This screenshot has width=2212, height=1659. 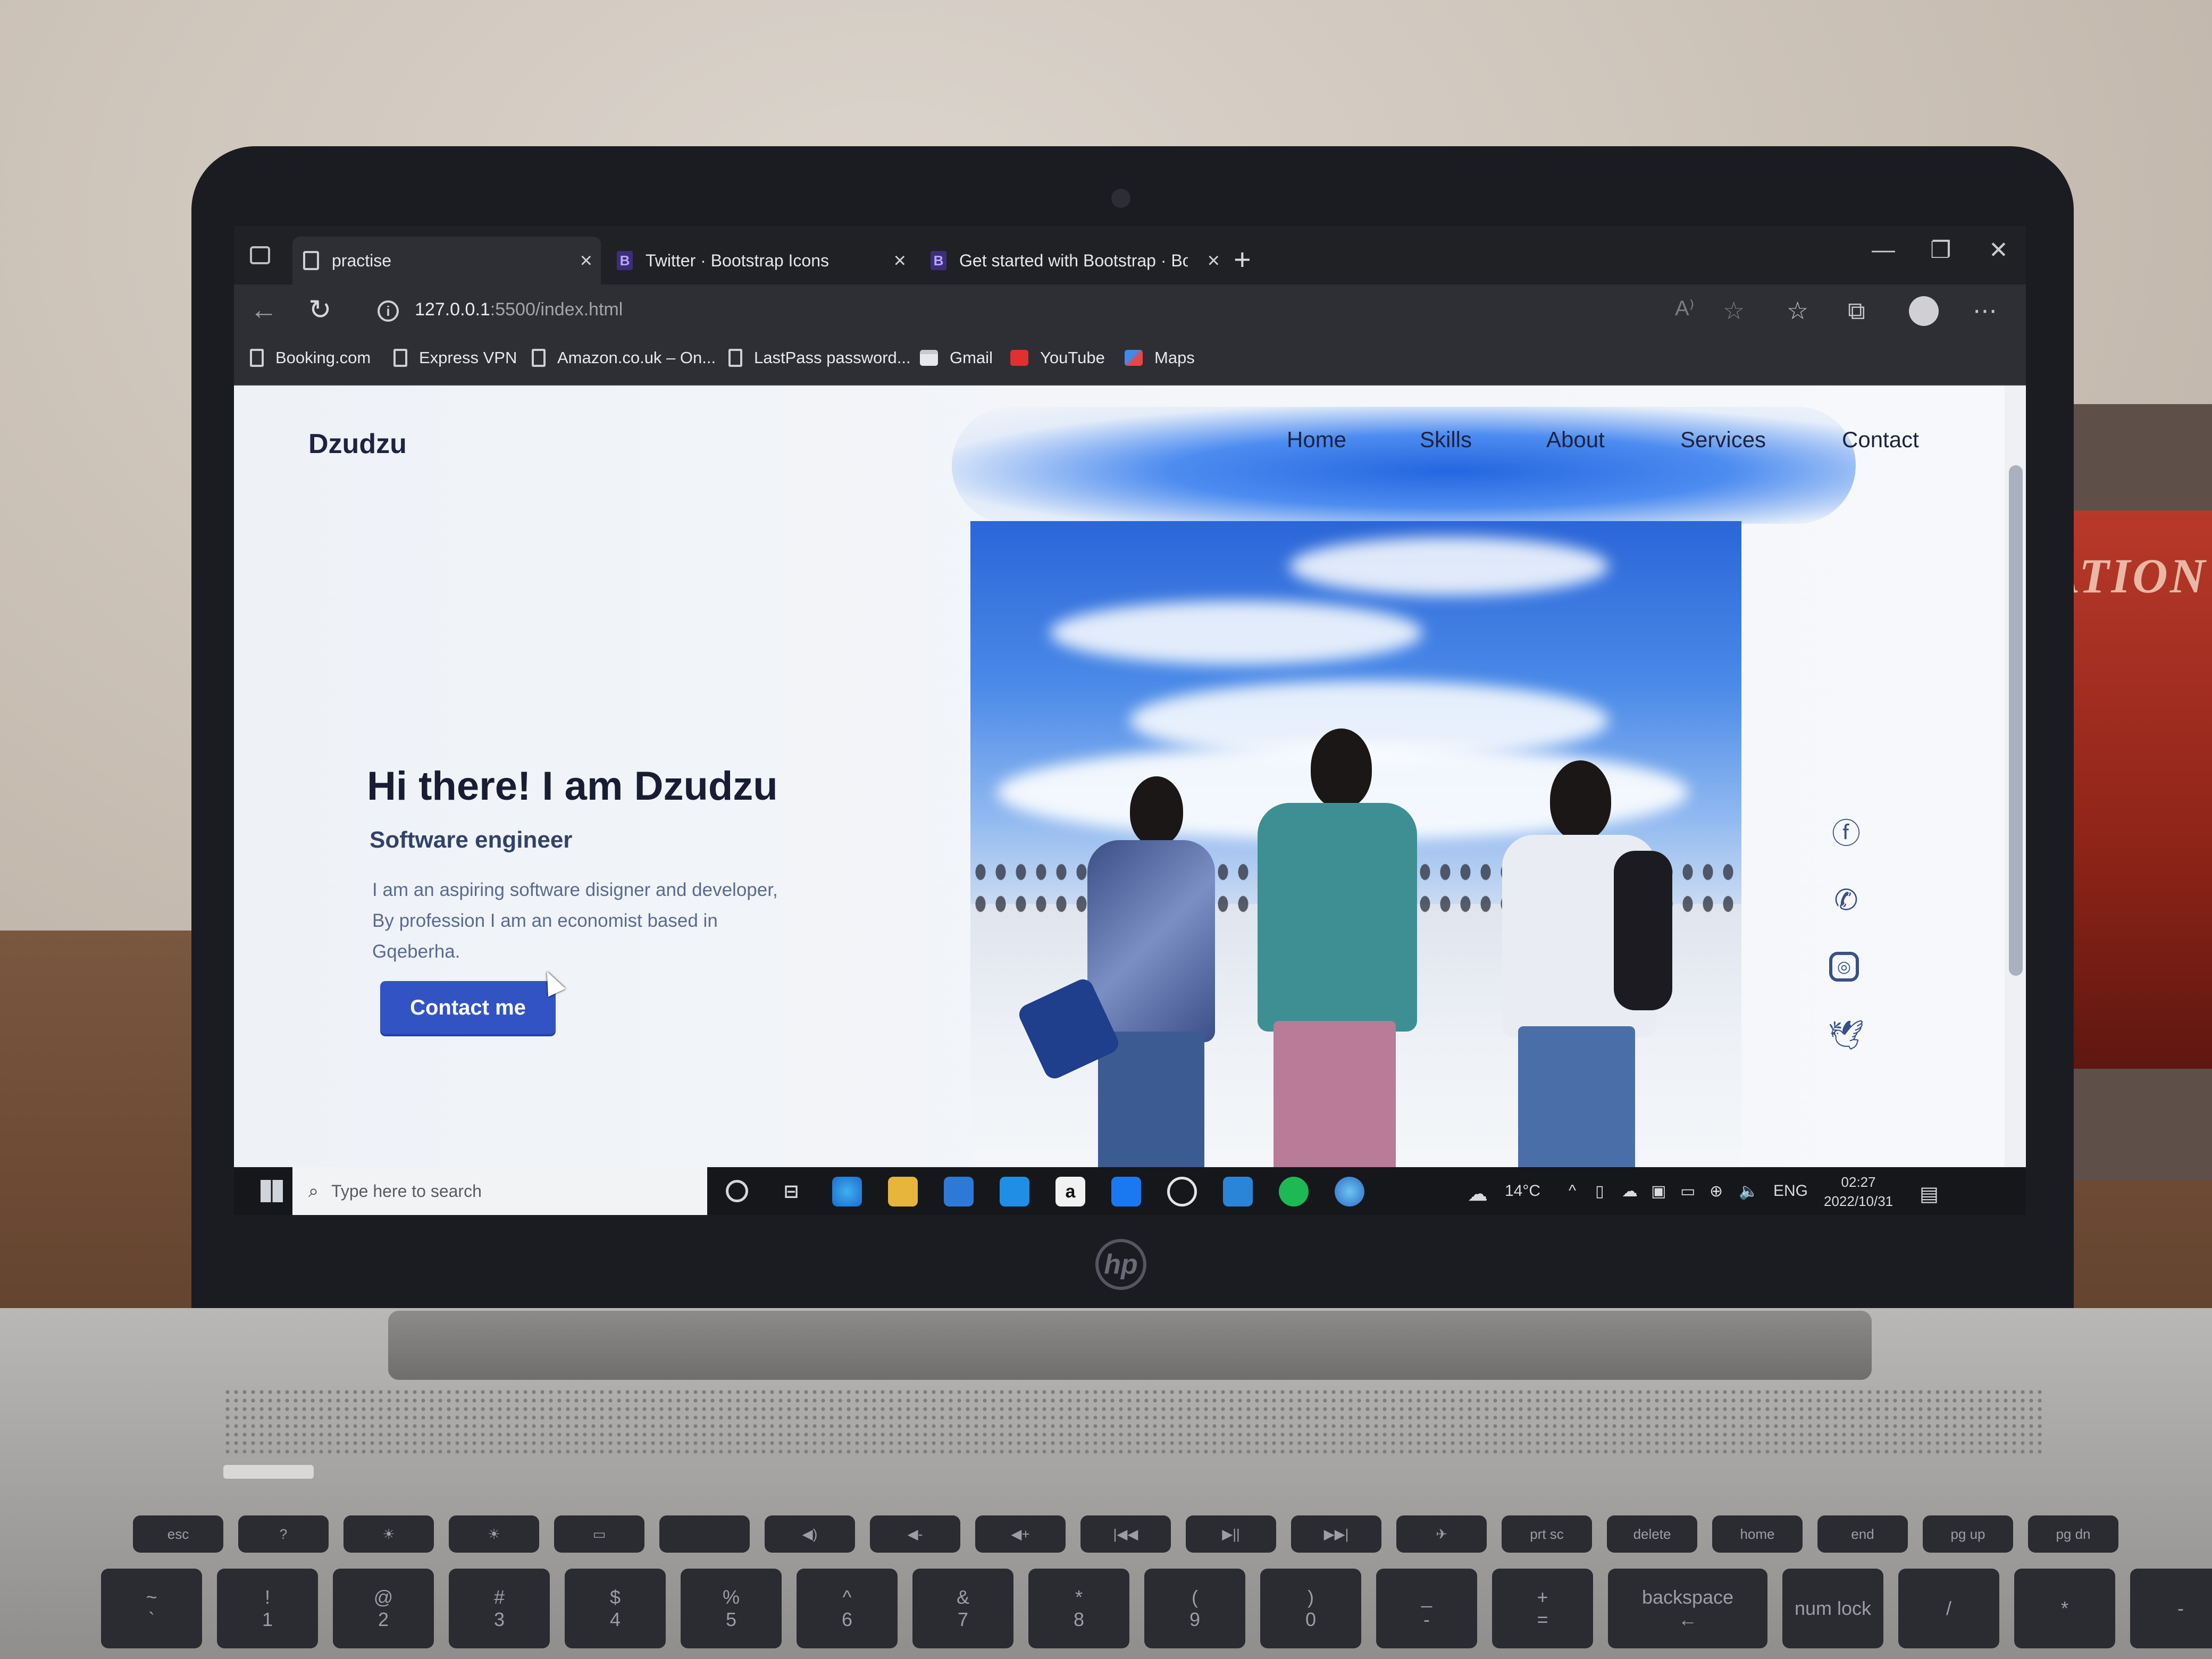 I want to click on nav-services: Services, so click(x=1723, y=440).